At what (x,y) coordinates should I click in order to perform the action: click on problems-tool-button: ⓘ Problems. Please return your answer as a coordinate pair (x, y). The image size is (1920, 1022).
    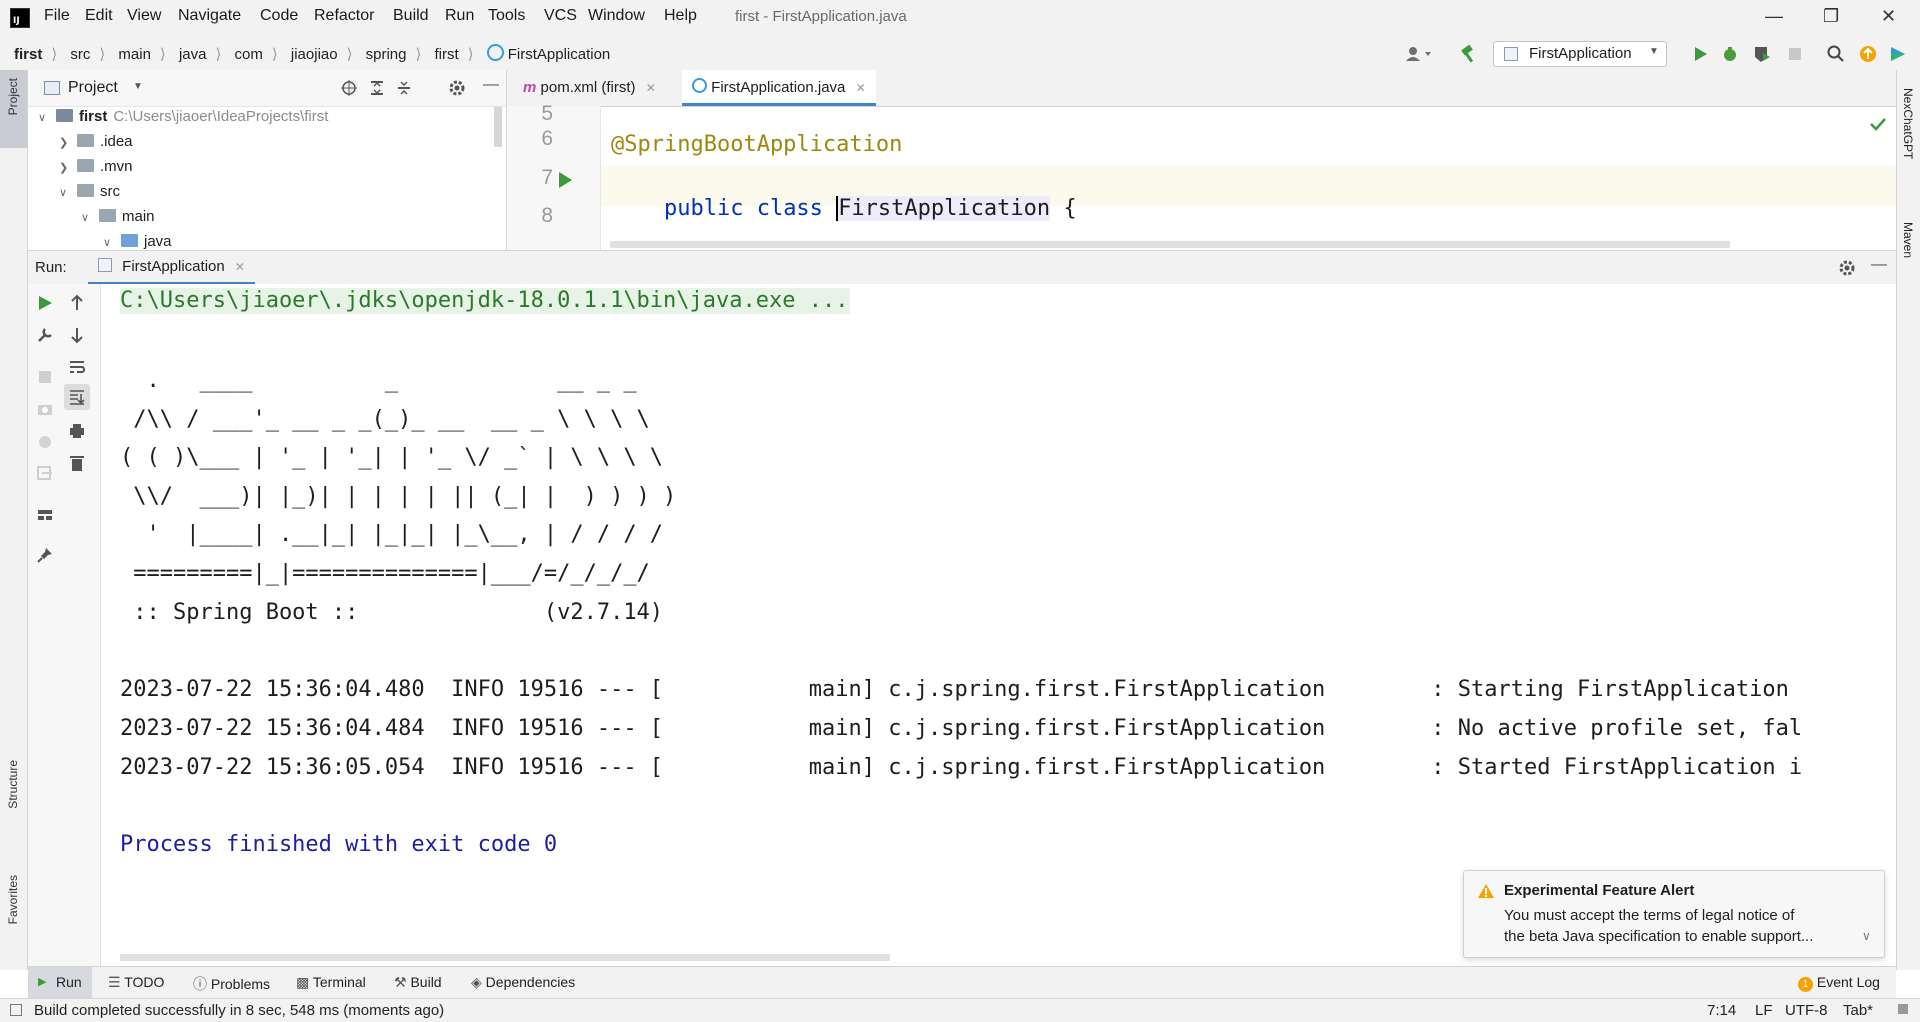
    Looking at the image, I should click on (231, 984).